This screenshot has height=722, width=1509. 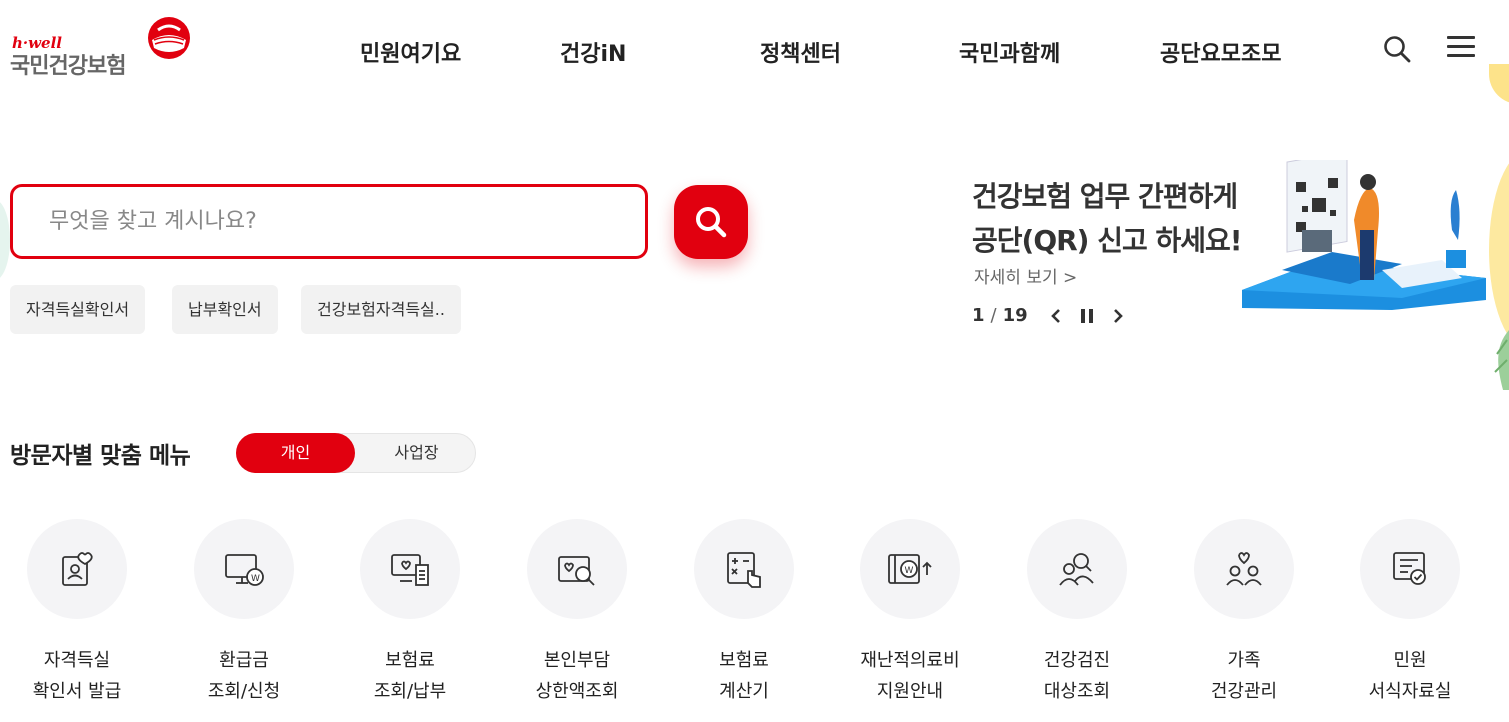 What do you see at coordinates (910, 613) in the screenshot?
I see `service-catastrophic-medical-support: W 재난적의료비 지원안내` at bounding box center [910, 613].